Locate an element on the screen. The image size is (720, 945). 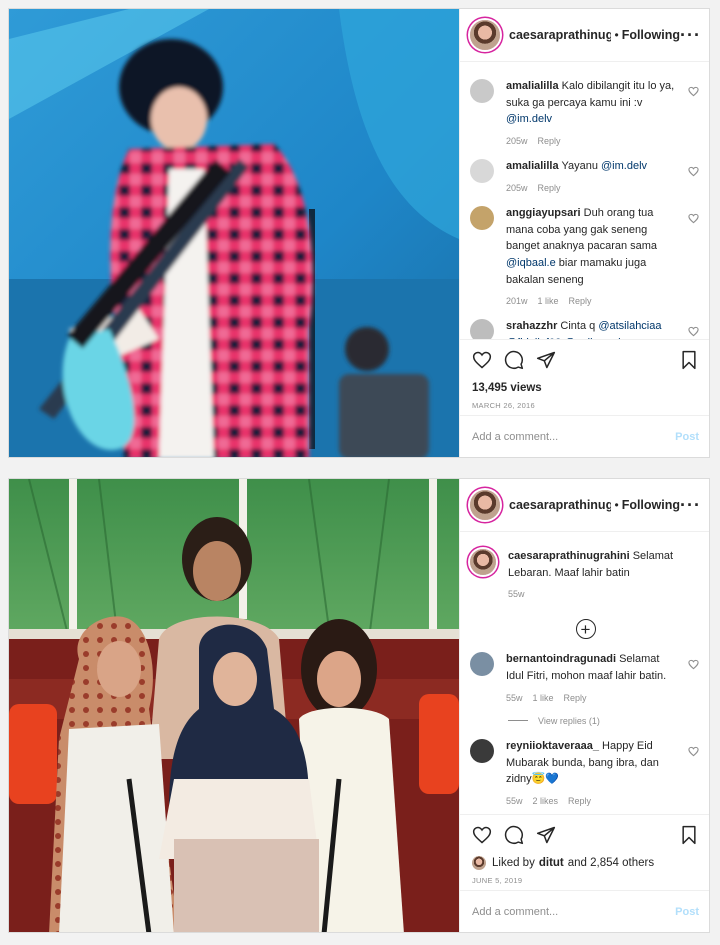
comment-username: anggiayupsari is located at coordinates (543, 213).